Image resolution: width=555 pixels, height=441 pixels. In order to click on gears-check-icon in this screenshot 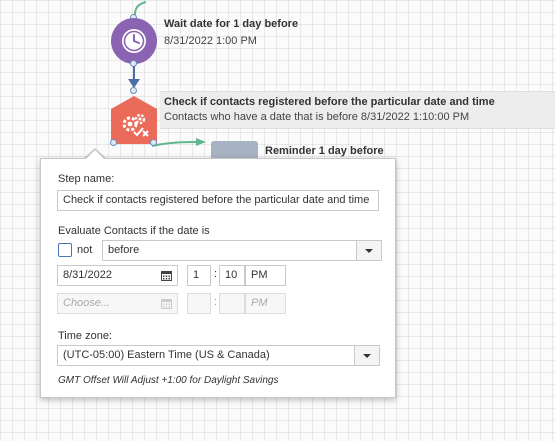, I will do `click(135, 125)`.